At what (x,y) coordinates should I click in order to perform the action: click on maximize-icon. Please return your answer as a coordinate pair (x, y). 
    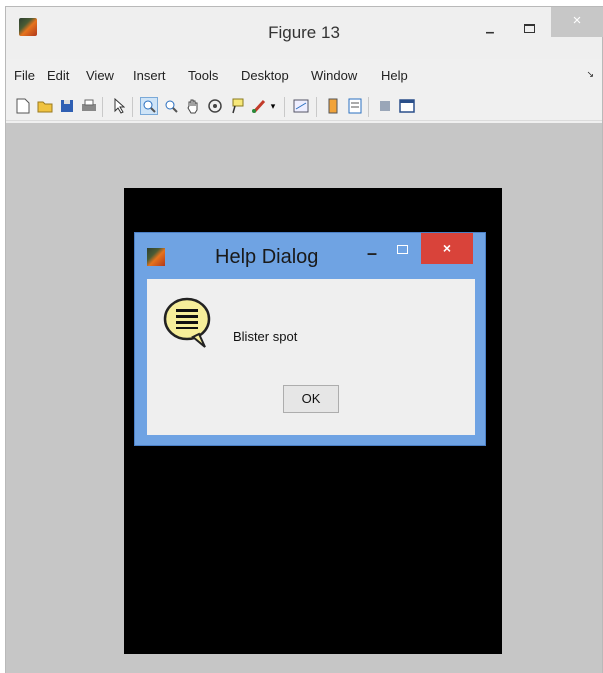
    Looking at the image, I should click on (529, 28).